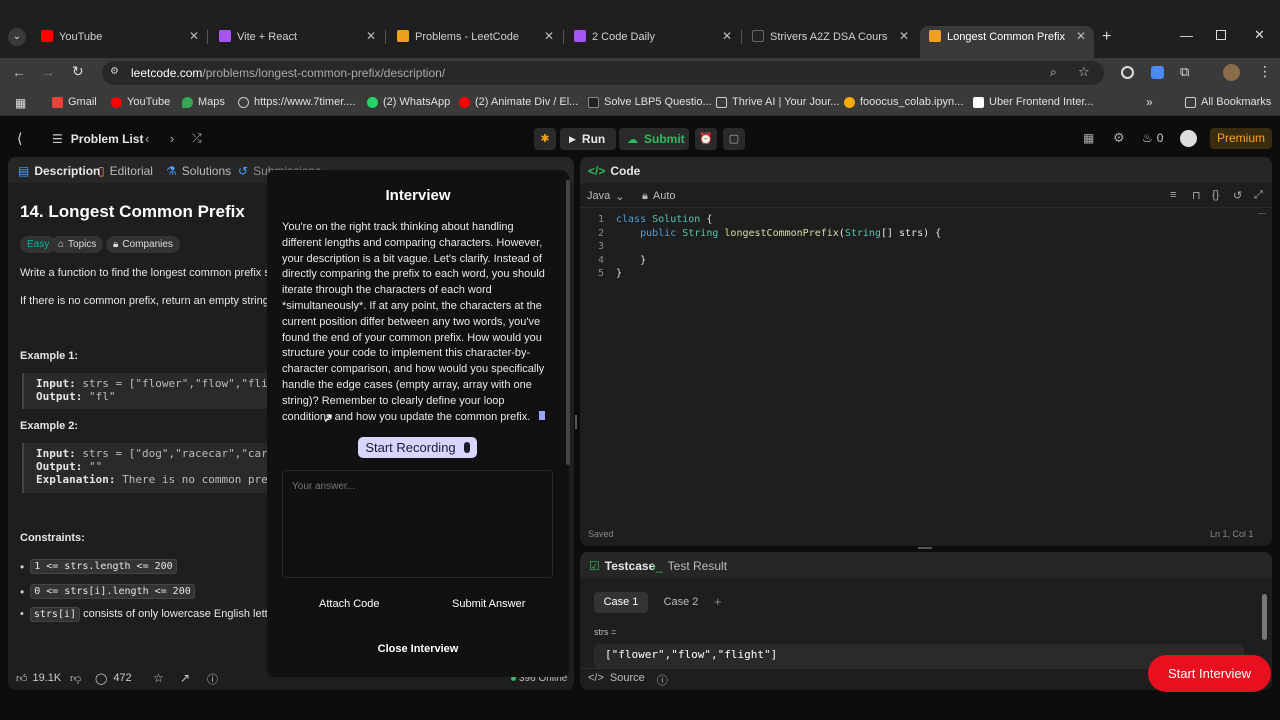 The width and height of the screenshot is (1280, 720). What do you see at coordinates (659, 196) in the screenshot?
I see `auto-mode: 🔒︎ Auto` at bounding box center [659, 196].